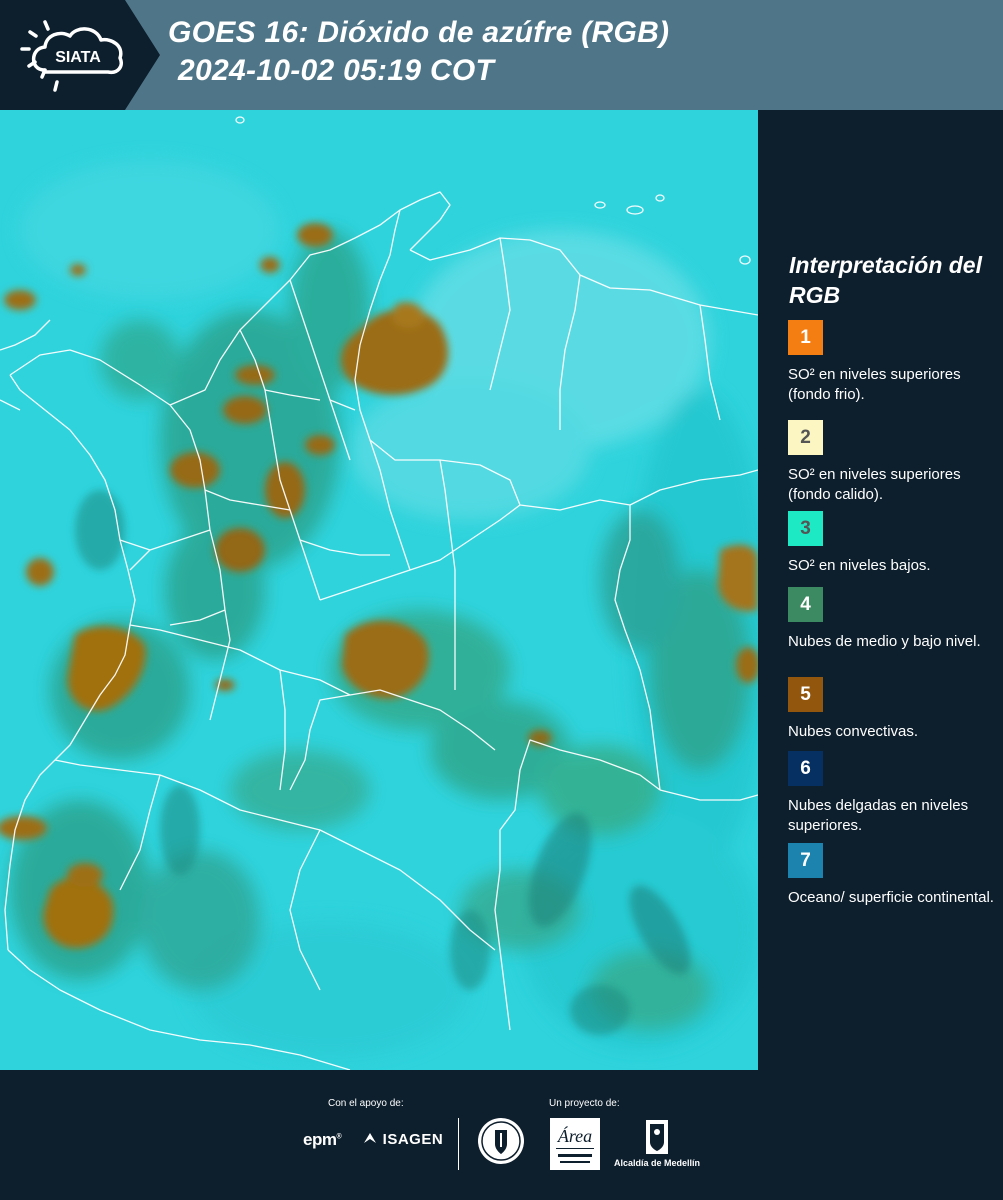 This screenshot has width=1003, height=1200. I want to click on legend-swatch: 6, so click(805, 768).